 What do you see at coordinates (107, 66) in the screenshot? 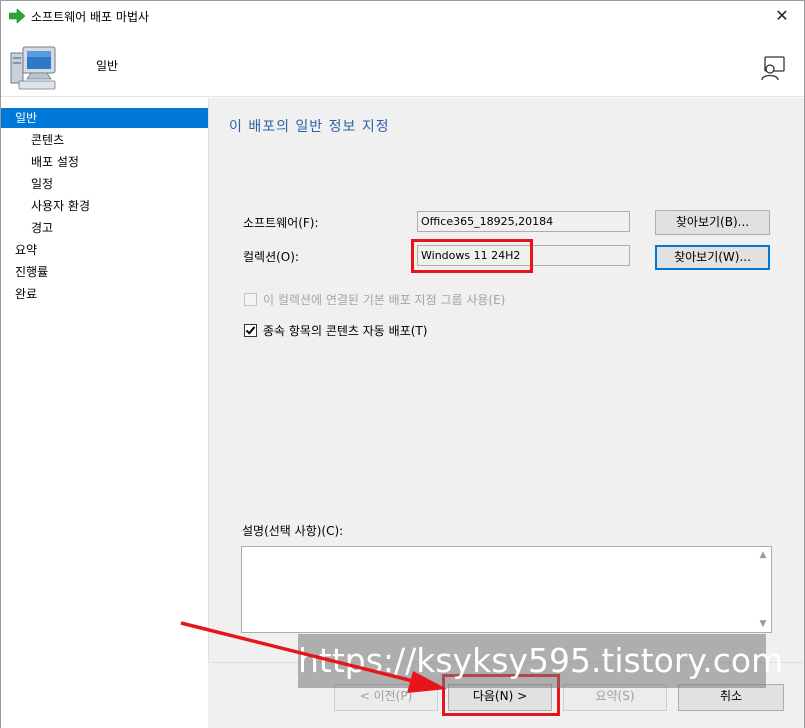
I see `header-title: 일반` at bounding box center [107, 66].